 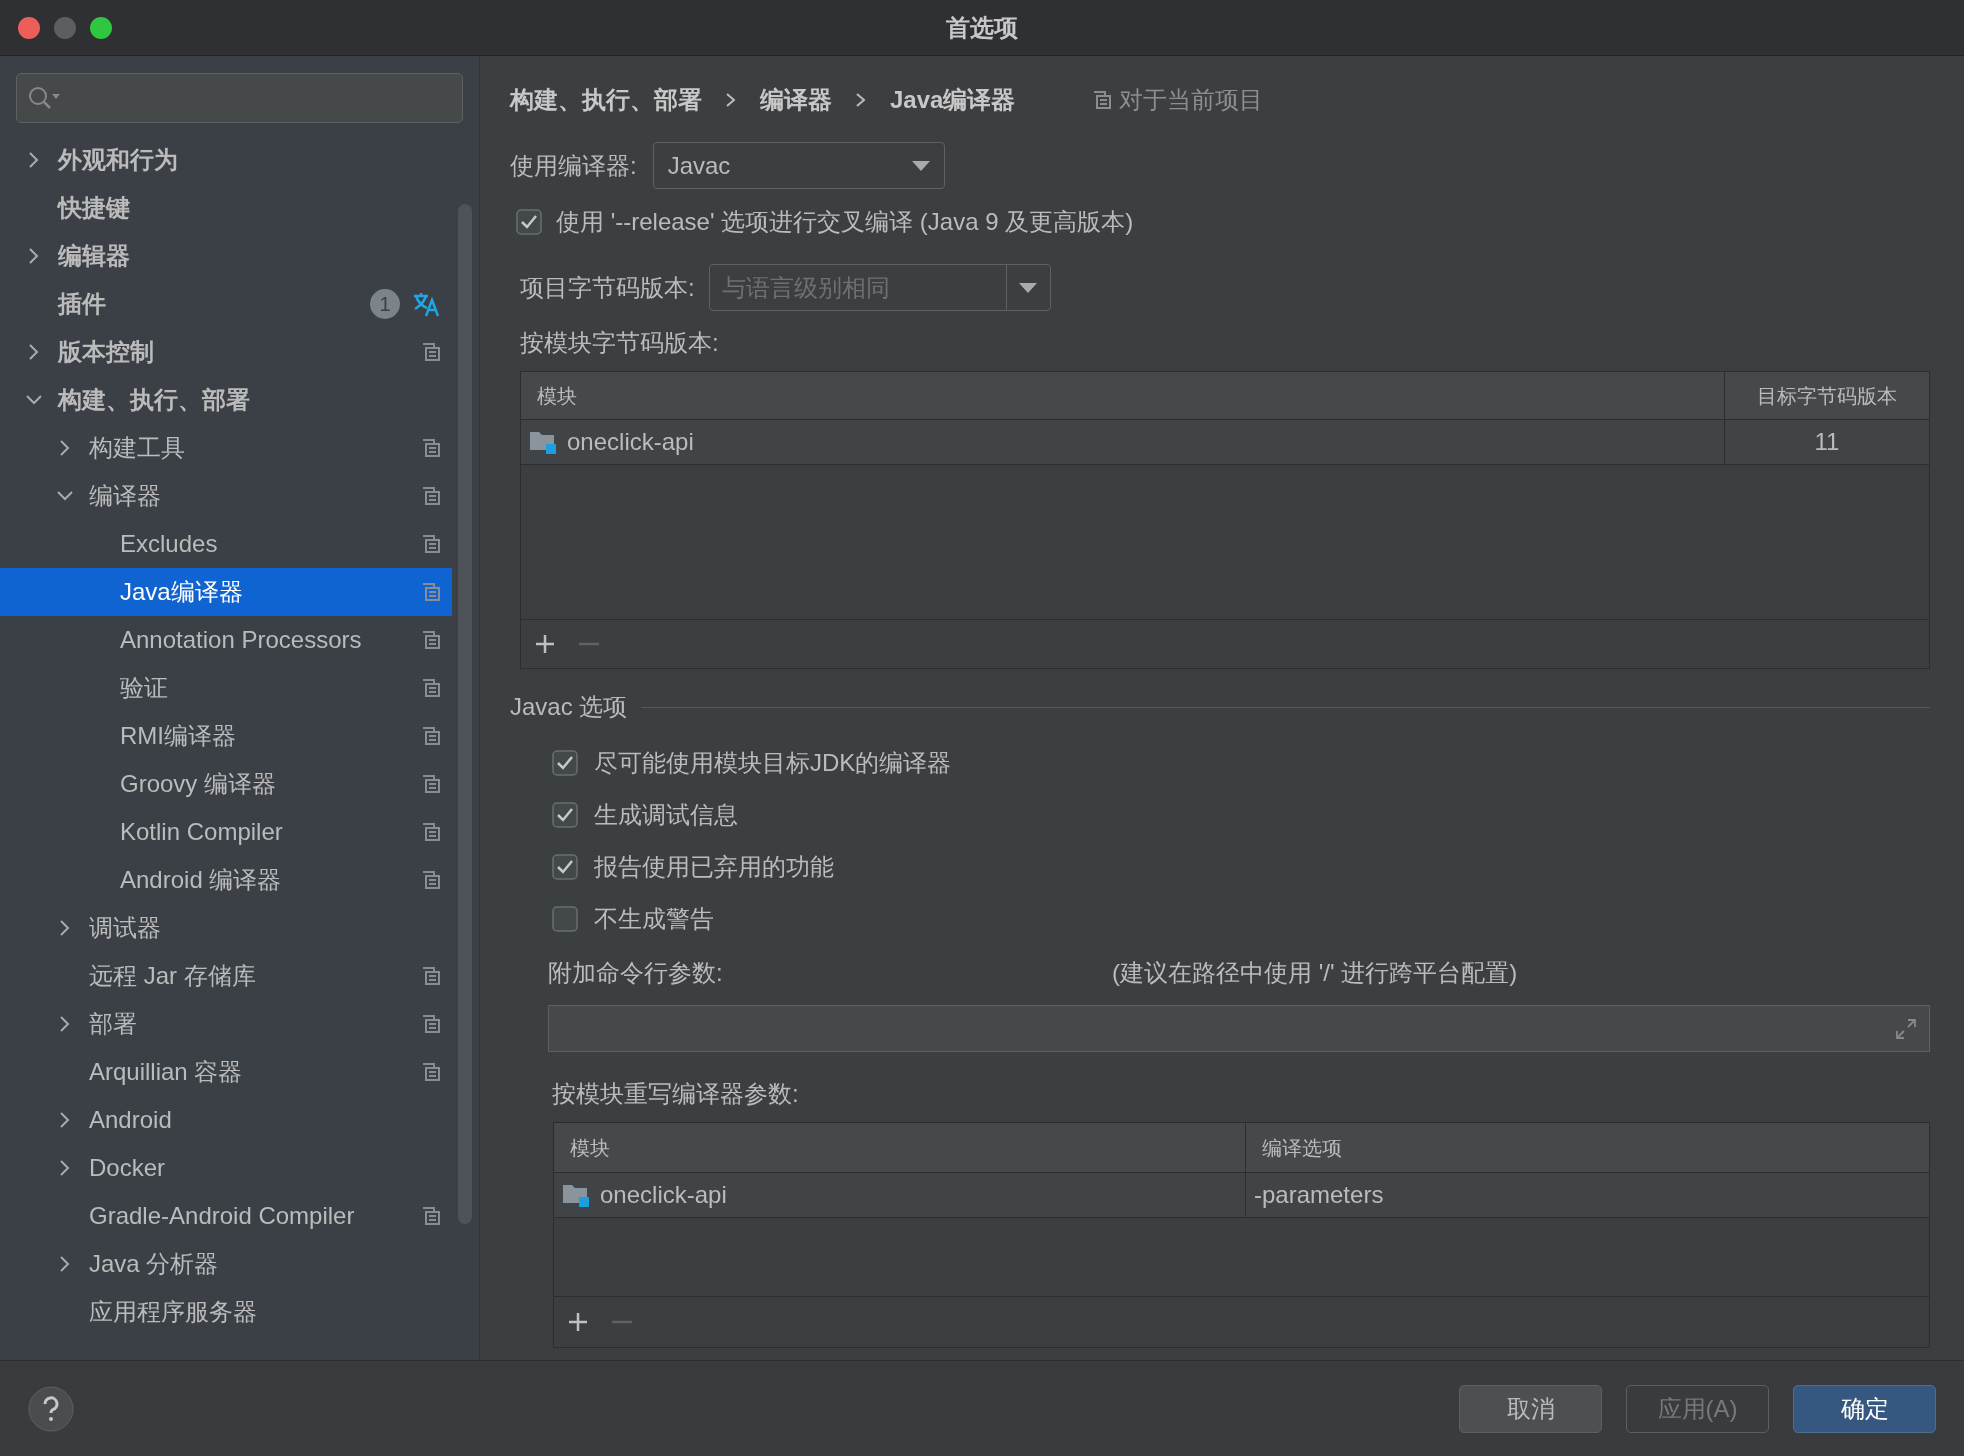 What do you see at coordinates (1587, 1147) in the screenshot?
I see `column-header: 编译选项` at bounding box center [1587, 1147].